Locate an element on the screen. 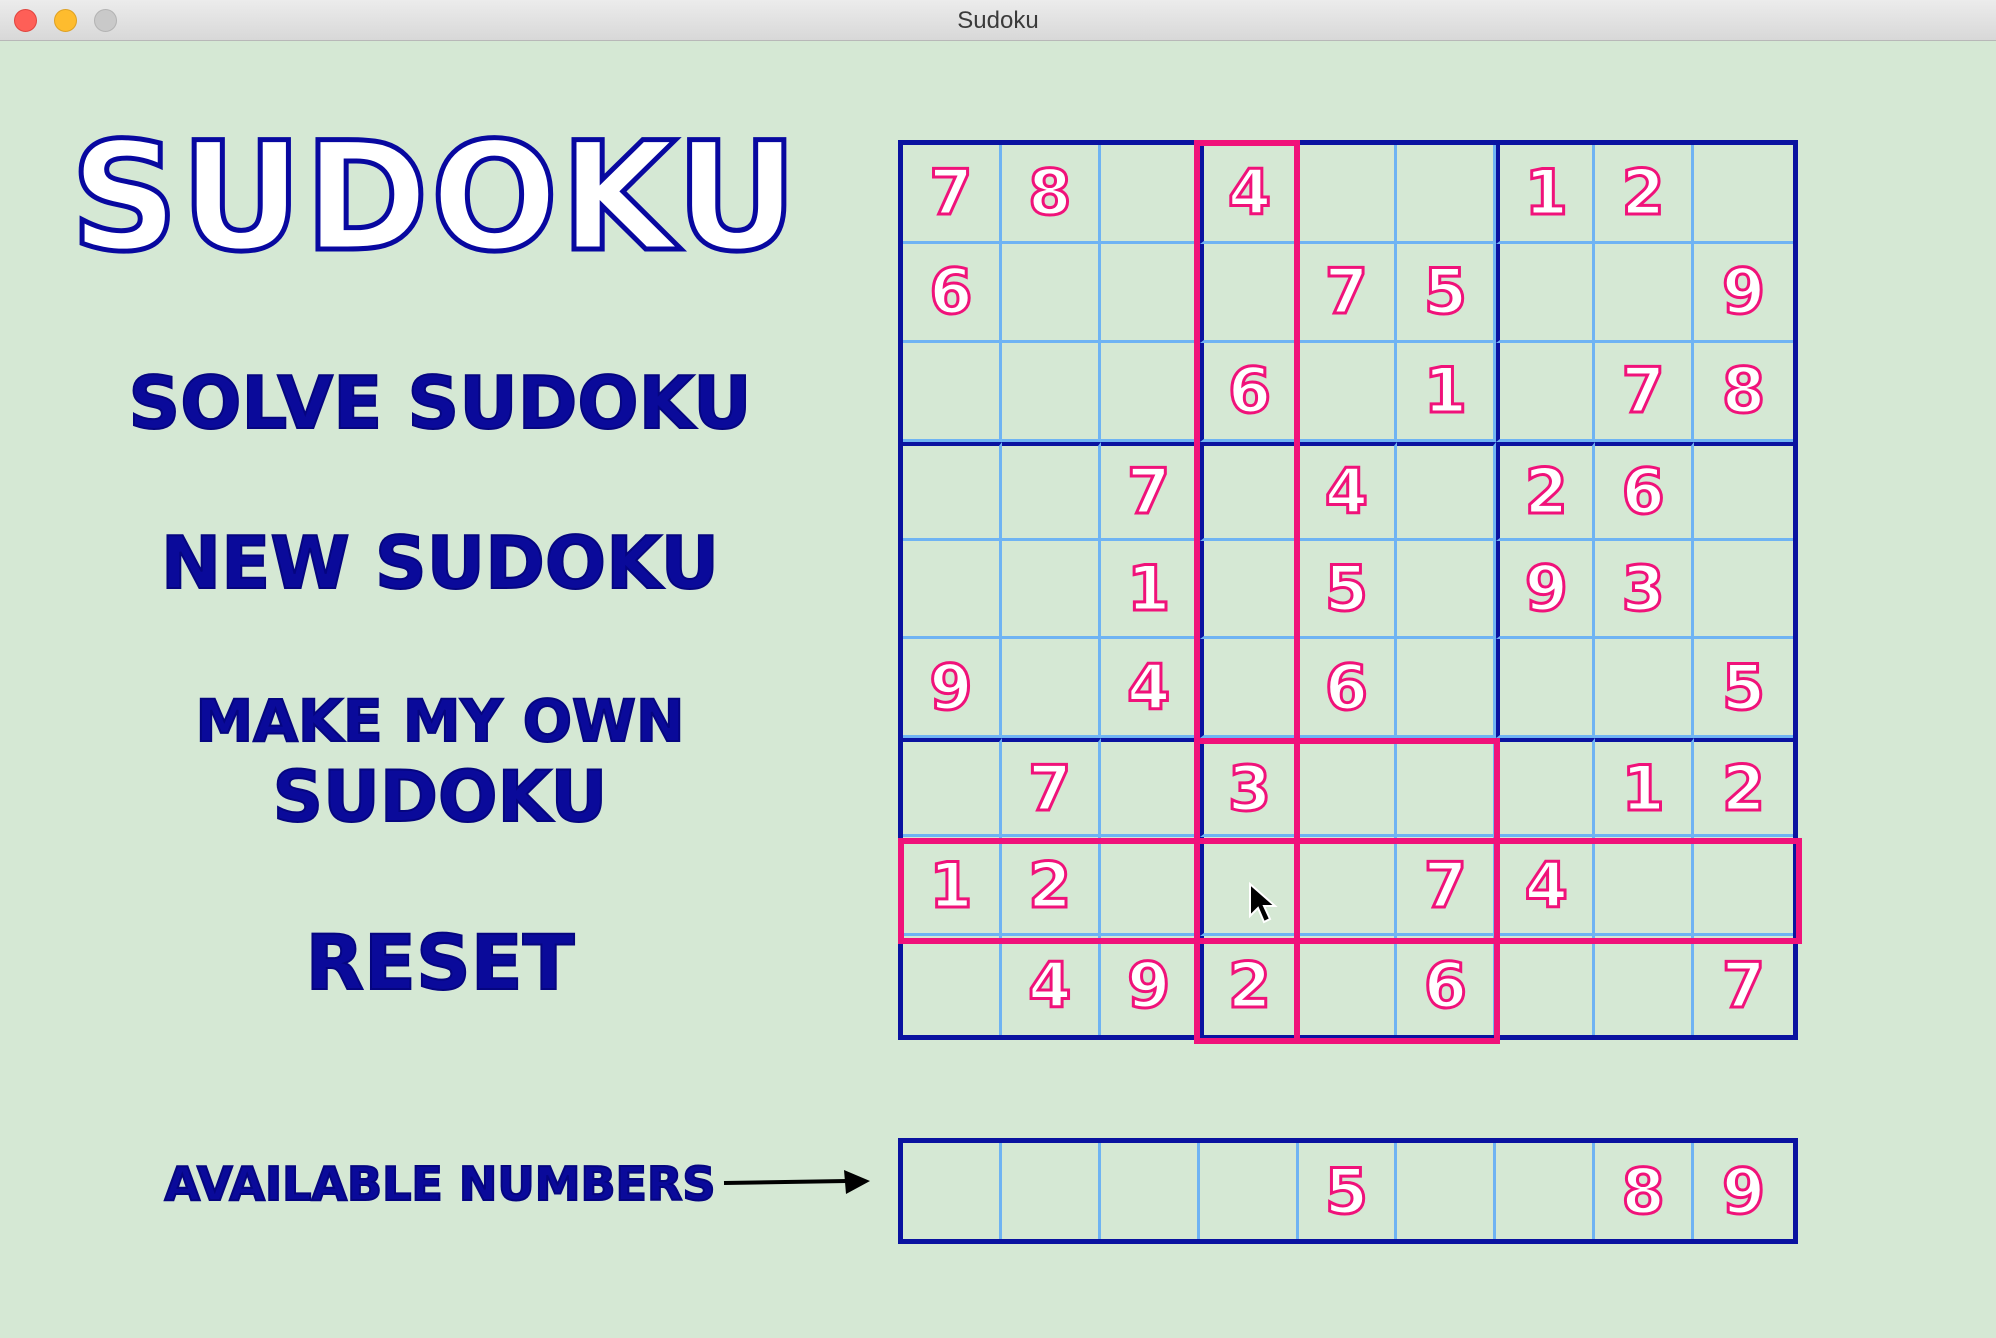 The width and height of the screenshot is (1996, 1338). board-cell-r1-c7: 1 is located at coordinates (1546, 194).